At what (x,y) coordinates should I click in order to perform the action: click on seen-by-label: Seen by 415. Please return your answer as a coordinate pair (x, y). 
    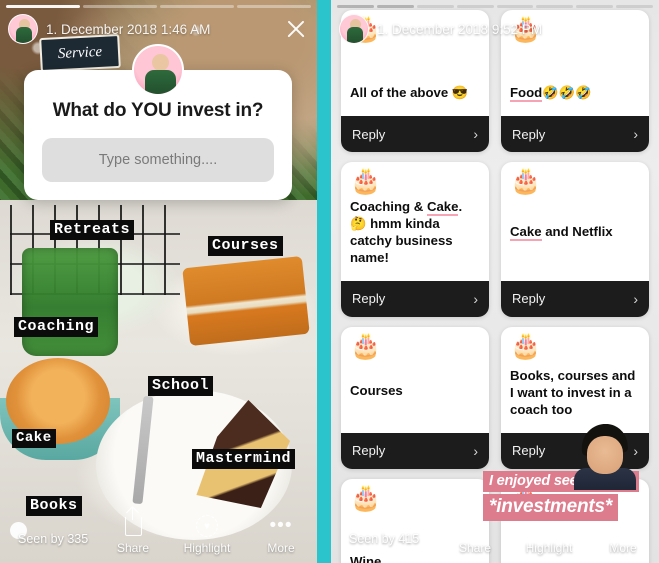
    Looking at the image, I should click on (384, 538).